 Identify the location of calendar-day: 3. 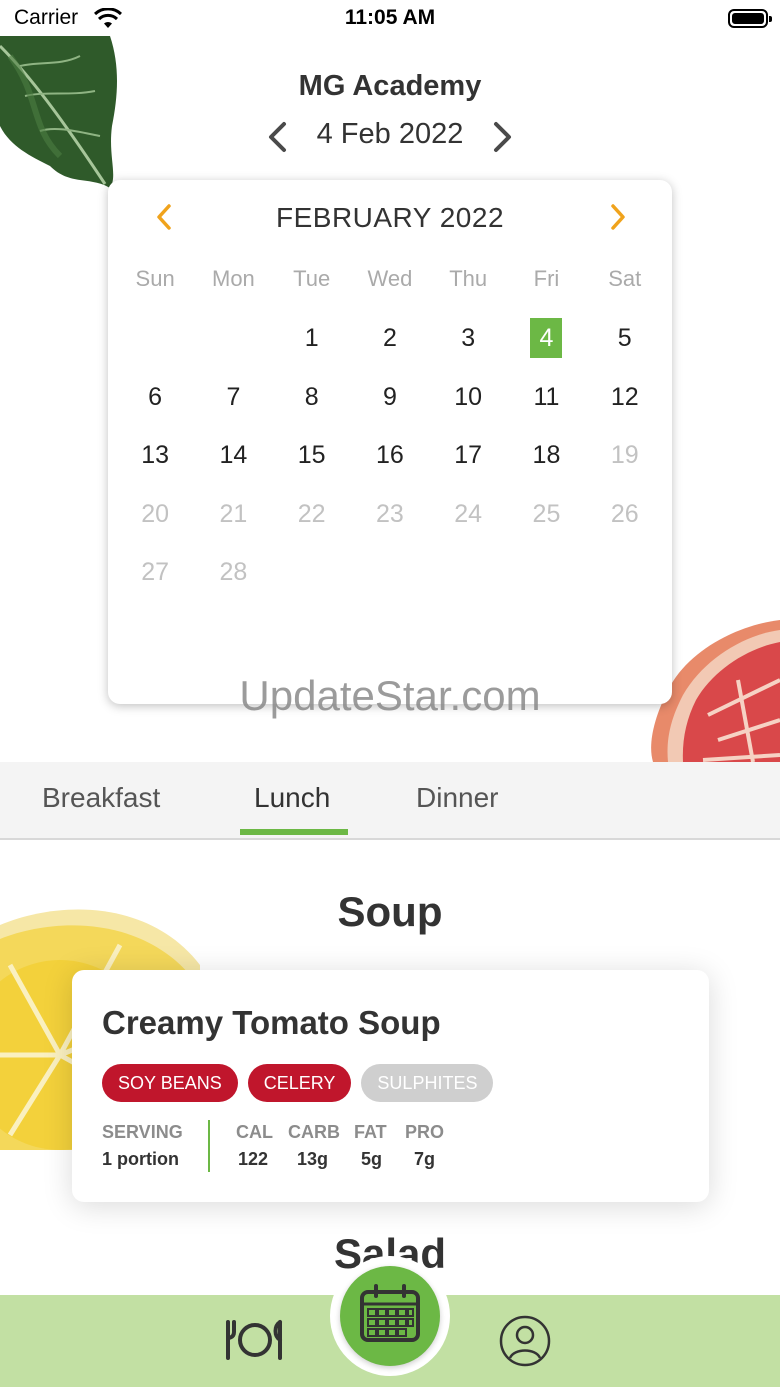
(468, 338).